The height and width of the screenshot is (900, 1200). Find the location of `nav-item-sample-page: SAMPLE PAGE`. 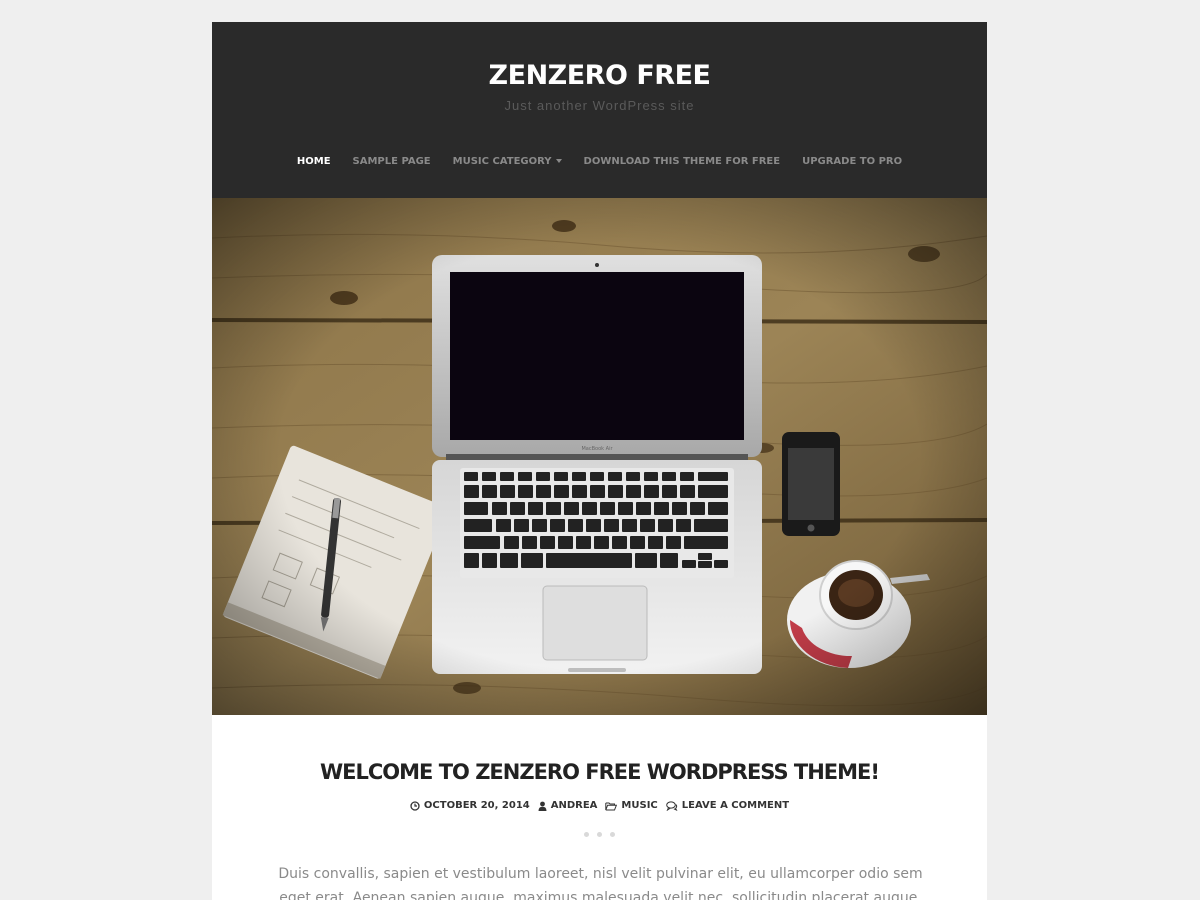

nav-item-sample-page: SAMPLE PAGE is located at coordinates (392, 161).